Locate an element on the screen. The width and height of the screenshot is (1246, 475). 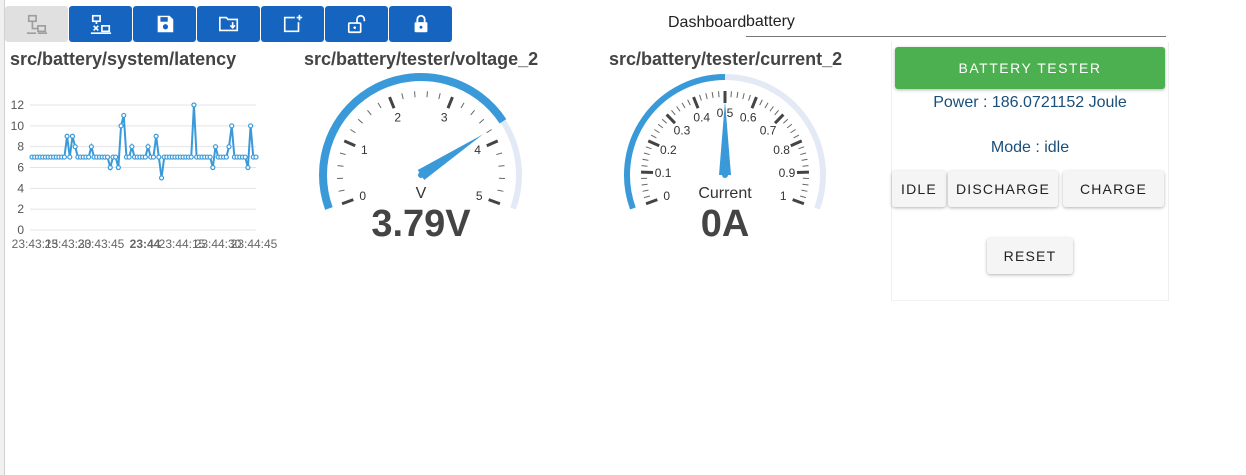
save-icon is located at coordinates (165, 24).